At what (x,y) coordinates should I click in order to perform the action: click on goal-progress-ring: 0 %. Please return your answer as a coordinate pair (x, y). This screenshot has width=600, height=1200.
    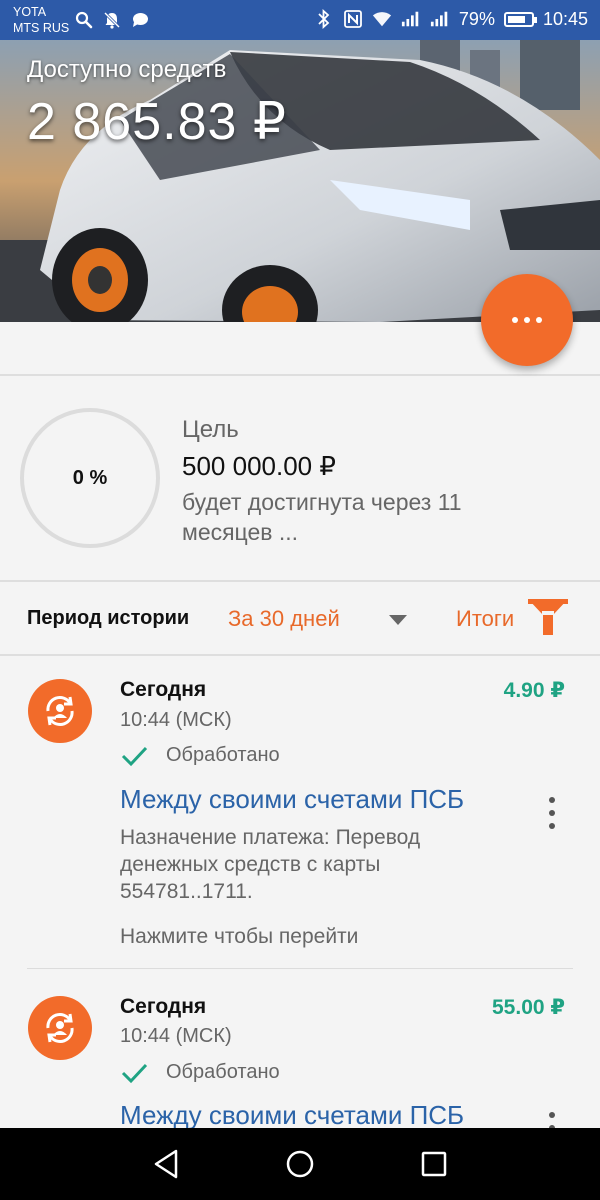
    Looking at the image, I should click on (90, 478).